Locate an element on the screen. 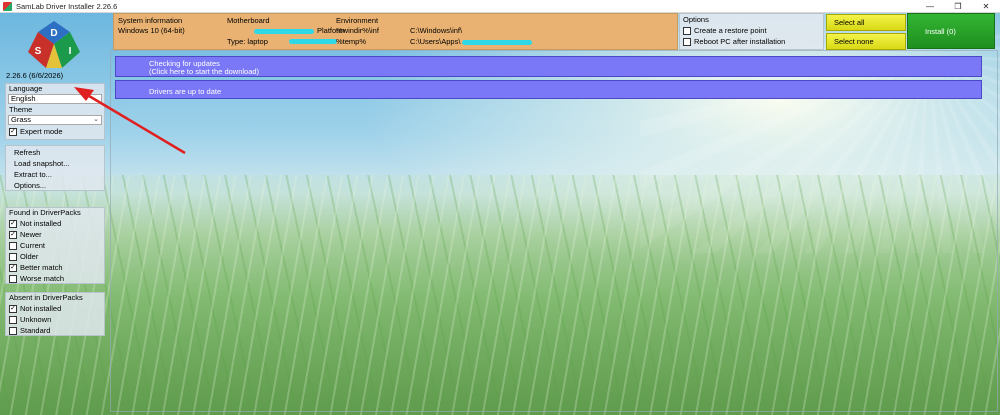 This screenshot has width=1000, height=415. window-title: SamLab Driver Installer 2.26.6 is located at coordinates (67, 6).